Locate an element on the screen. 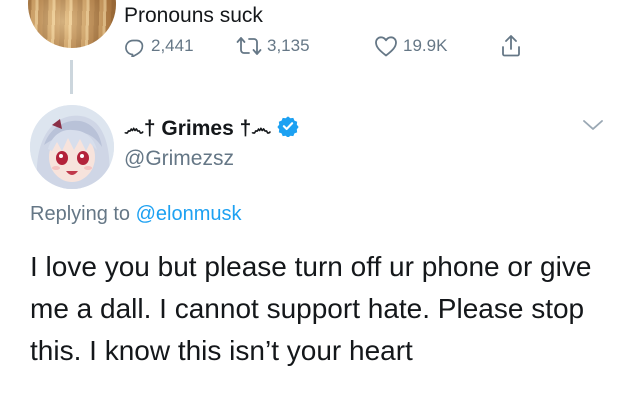 This screenshot has height=413, width=620. chevron-down-icon is located at coordinates (593, 127).